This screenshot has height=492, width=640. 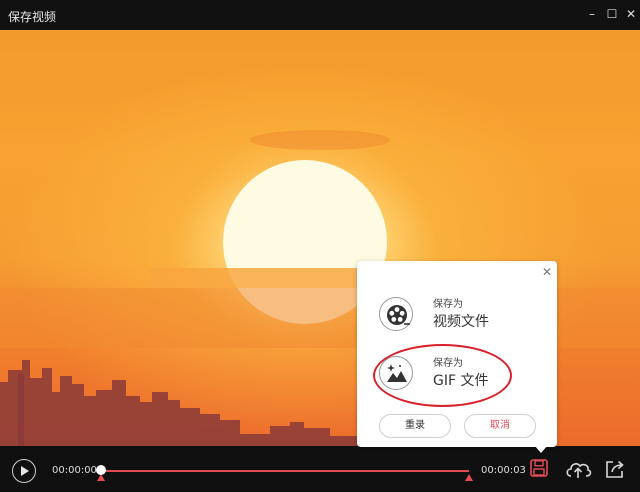 What do you see at coordinates (503, 470) in the screenshot?
I see `total-time: 00:00:03` at bounding box center [503, 470].